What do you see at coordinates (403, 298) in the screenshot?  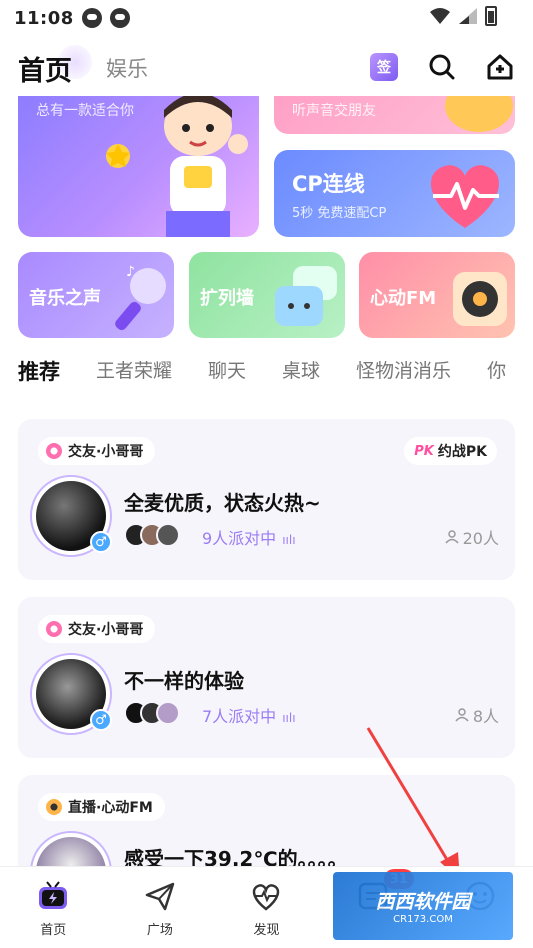 I see `tile-label: 心动FM` at bounding box center [403, 298].